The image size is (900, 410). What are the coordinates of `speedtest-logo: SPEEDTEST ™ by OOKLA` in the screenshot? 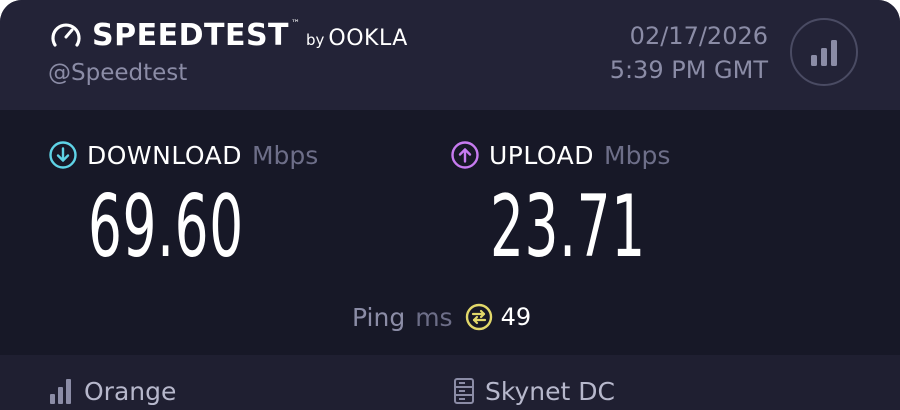 It's located at (228, 36).